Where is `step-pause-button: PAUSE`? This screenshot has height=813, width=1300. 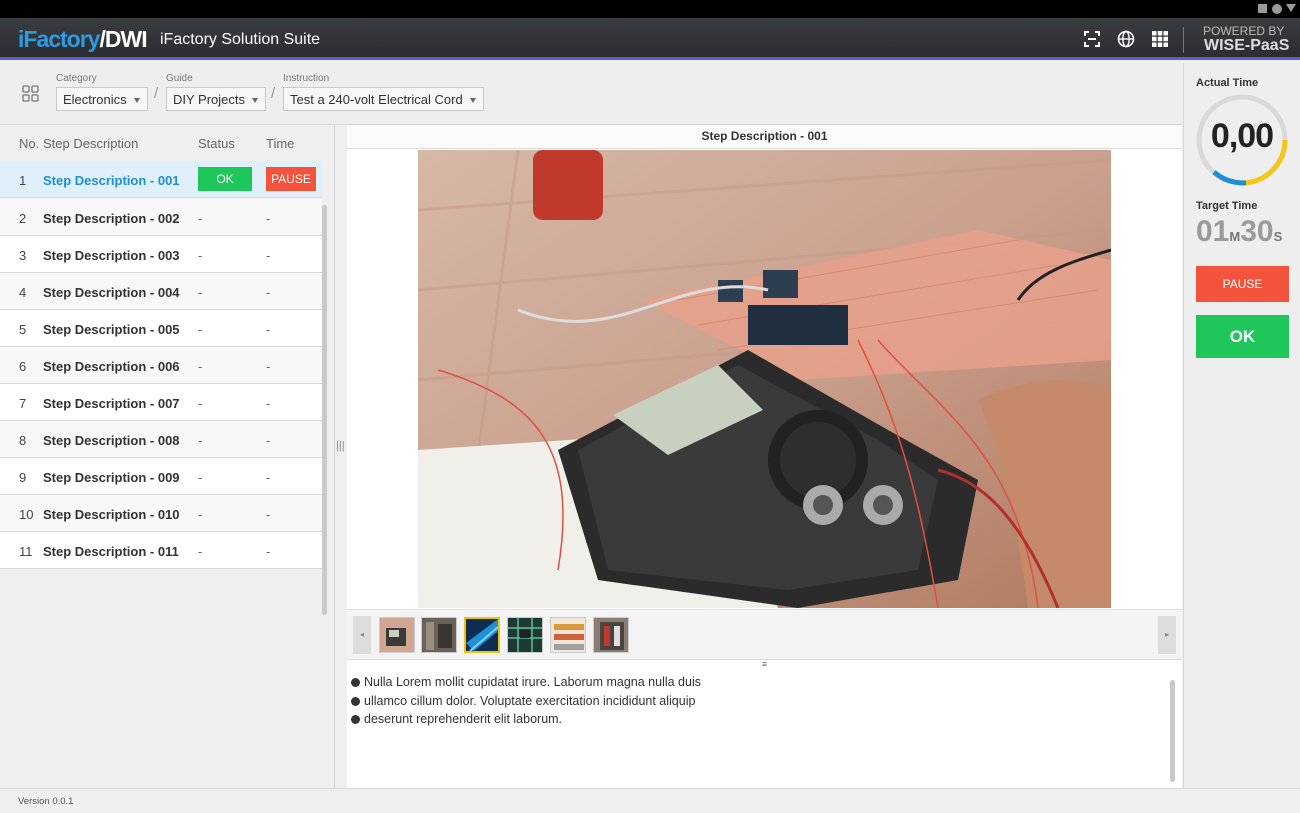 step-pause-button: PAUSE is located at coordinates (291, 179).